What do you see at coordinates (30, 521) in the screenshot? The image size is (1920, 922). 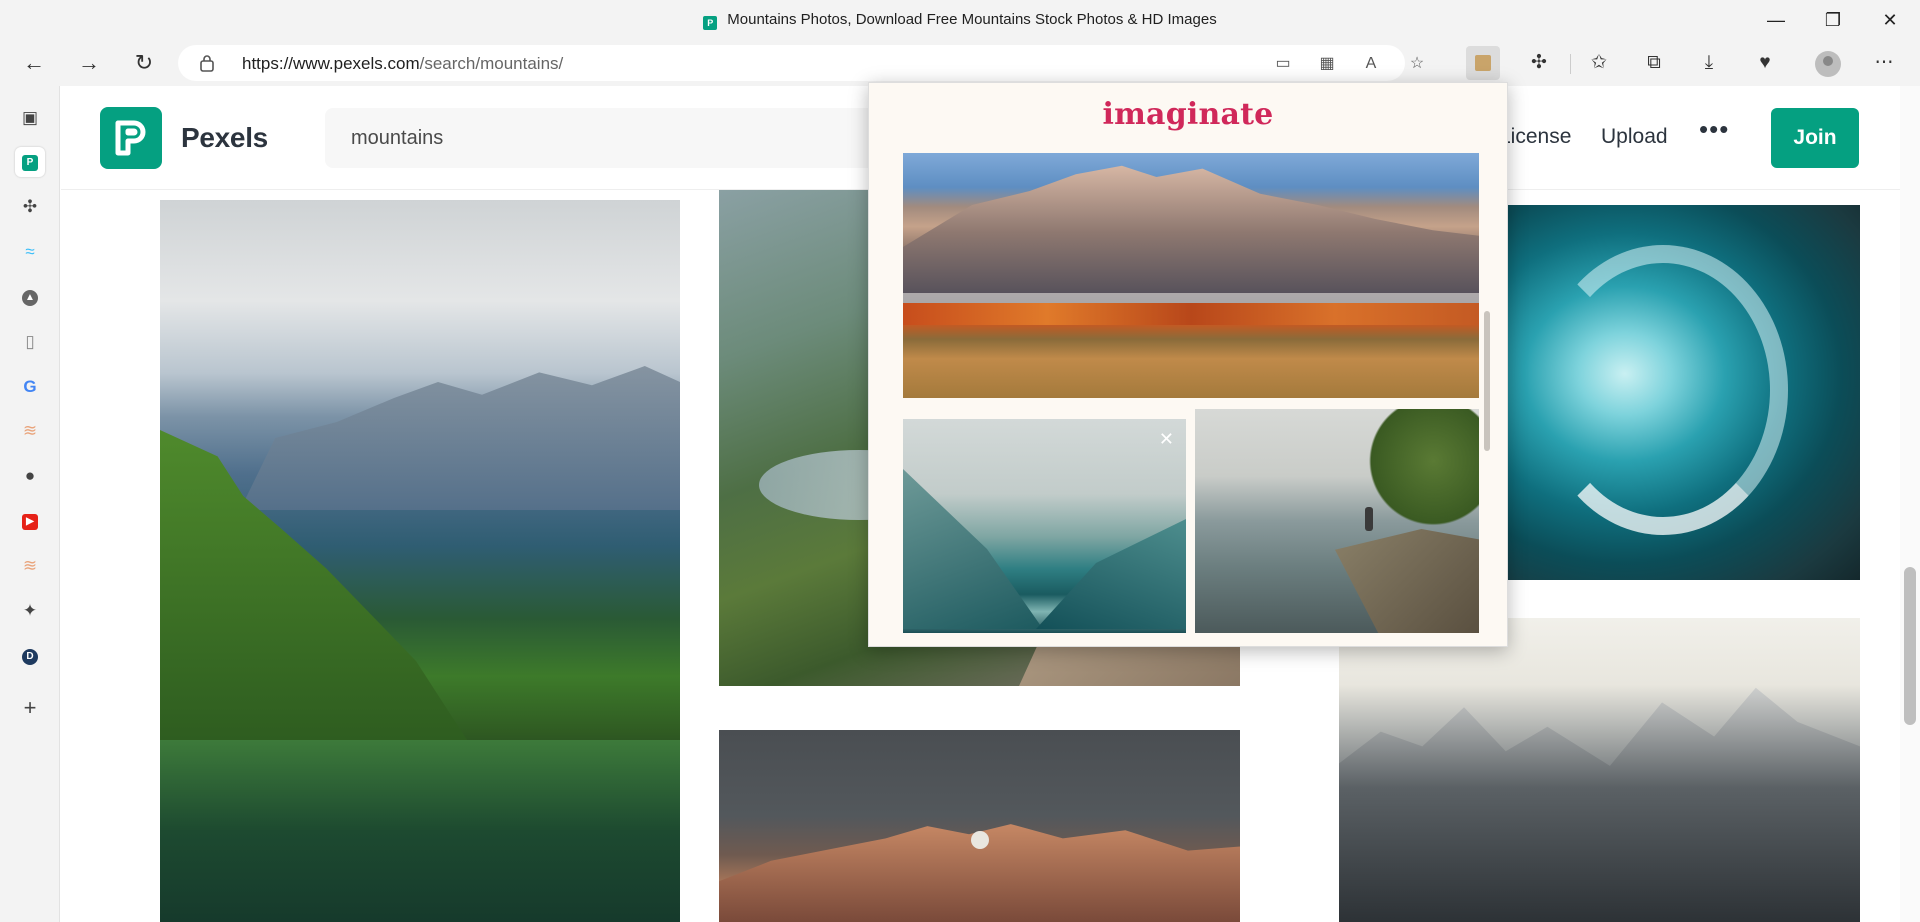 I see `youtube-icon: ▶` at bounding box center [30, 521].